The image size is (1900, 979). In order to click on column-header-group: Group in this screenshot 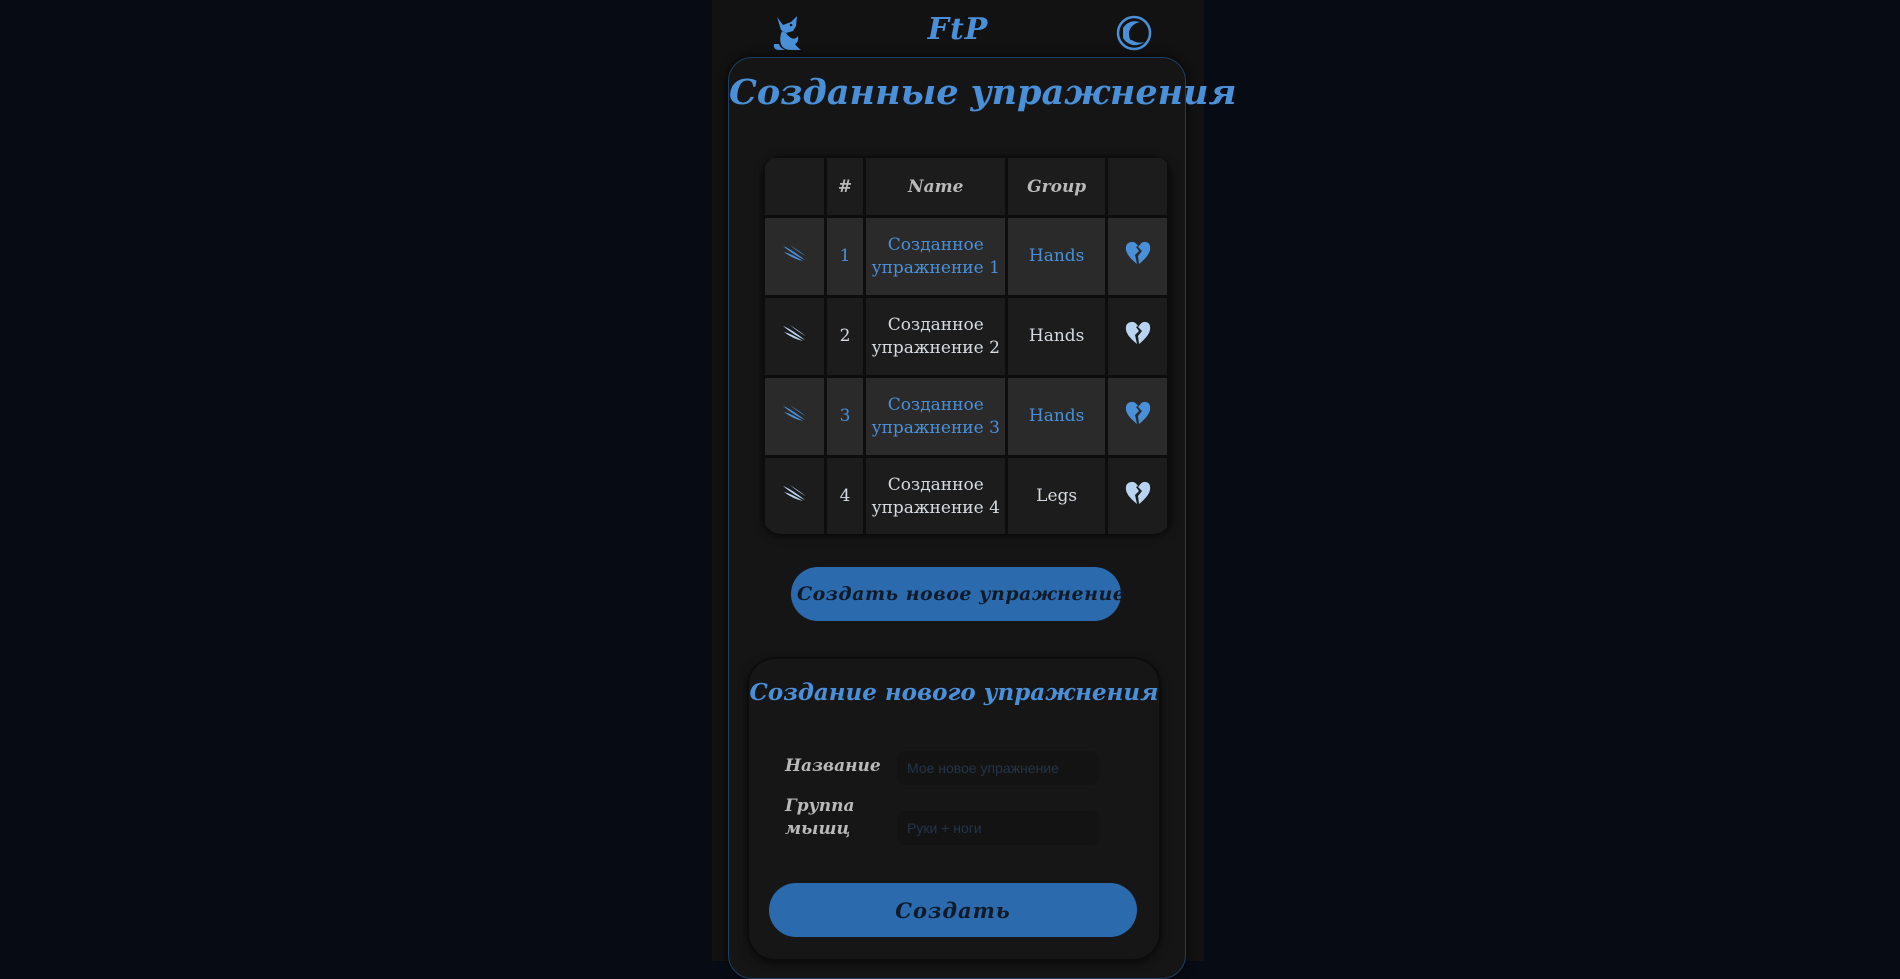, I will do `click(1057, 186)`.